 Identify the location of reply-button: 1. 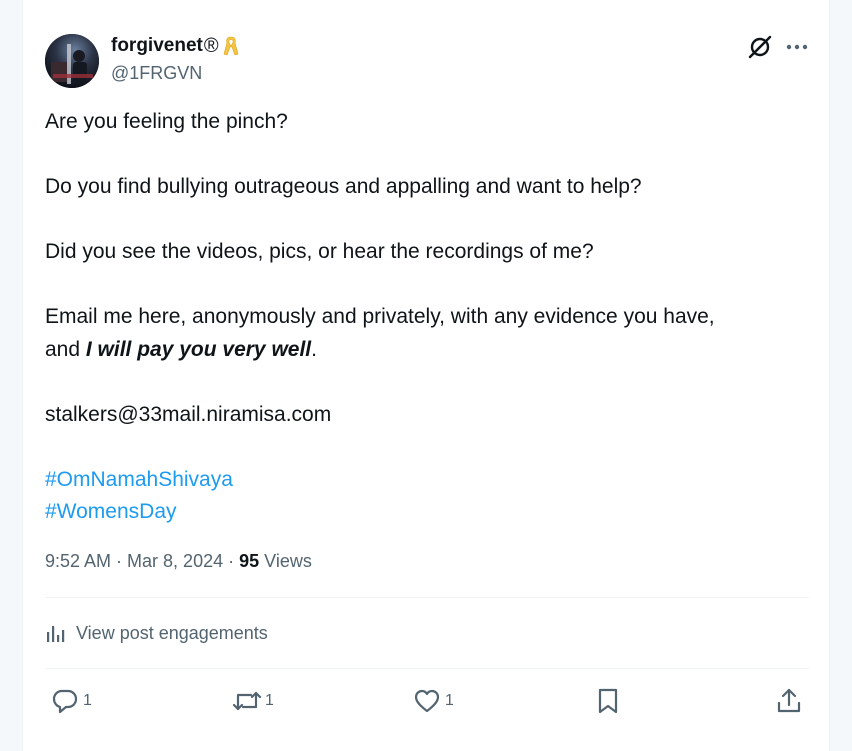
(71, 701).